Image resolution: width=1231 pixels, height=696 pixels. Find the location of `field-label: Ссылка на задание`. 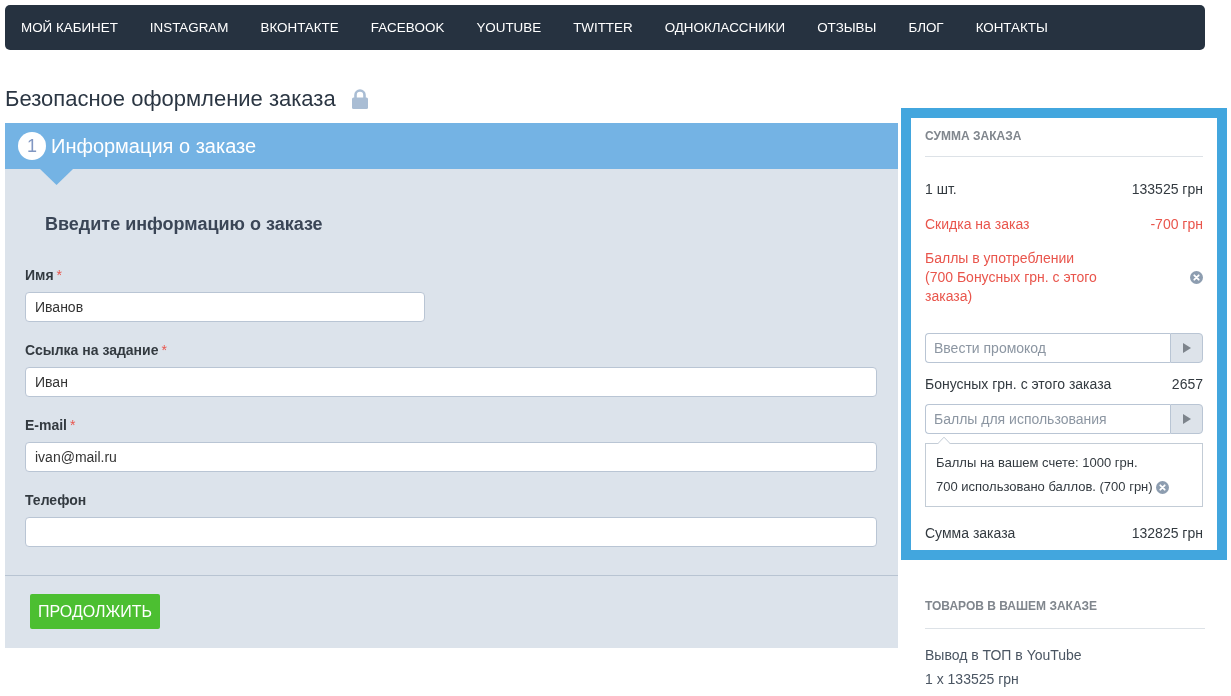

field-label: Ссылка на задание is located at coordinates (92, 350).